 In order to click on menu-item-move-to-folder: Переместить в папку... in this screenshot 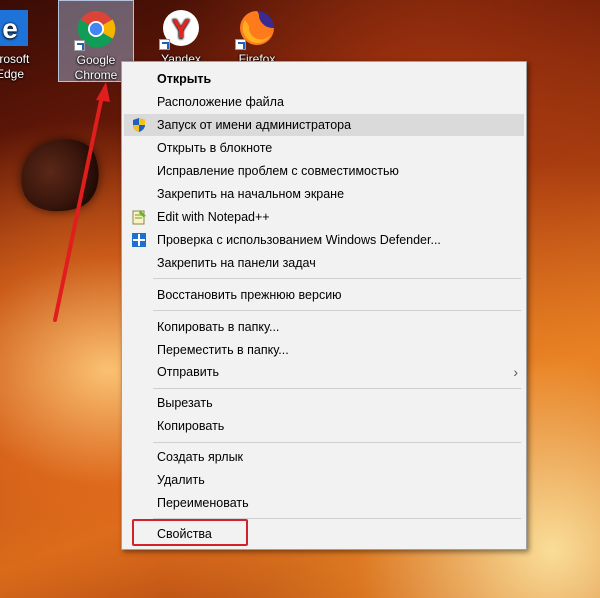, I will do `click(324, 350)`.